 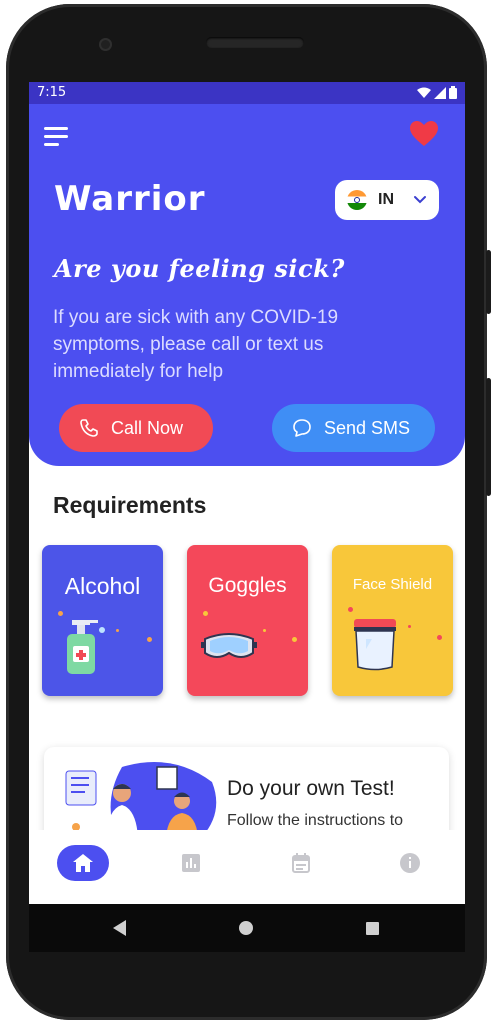 I want to click on goggles-card: Goggles, so click(x=247, y=620).